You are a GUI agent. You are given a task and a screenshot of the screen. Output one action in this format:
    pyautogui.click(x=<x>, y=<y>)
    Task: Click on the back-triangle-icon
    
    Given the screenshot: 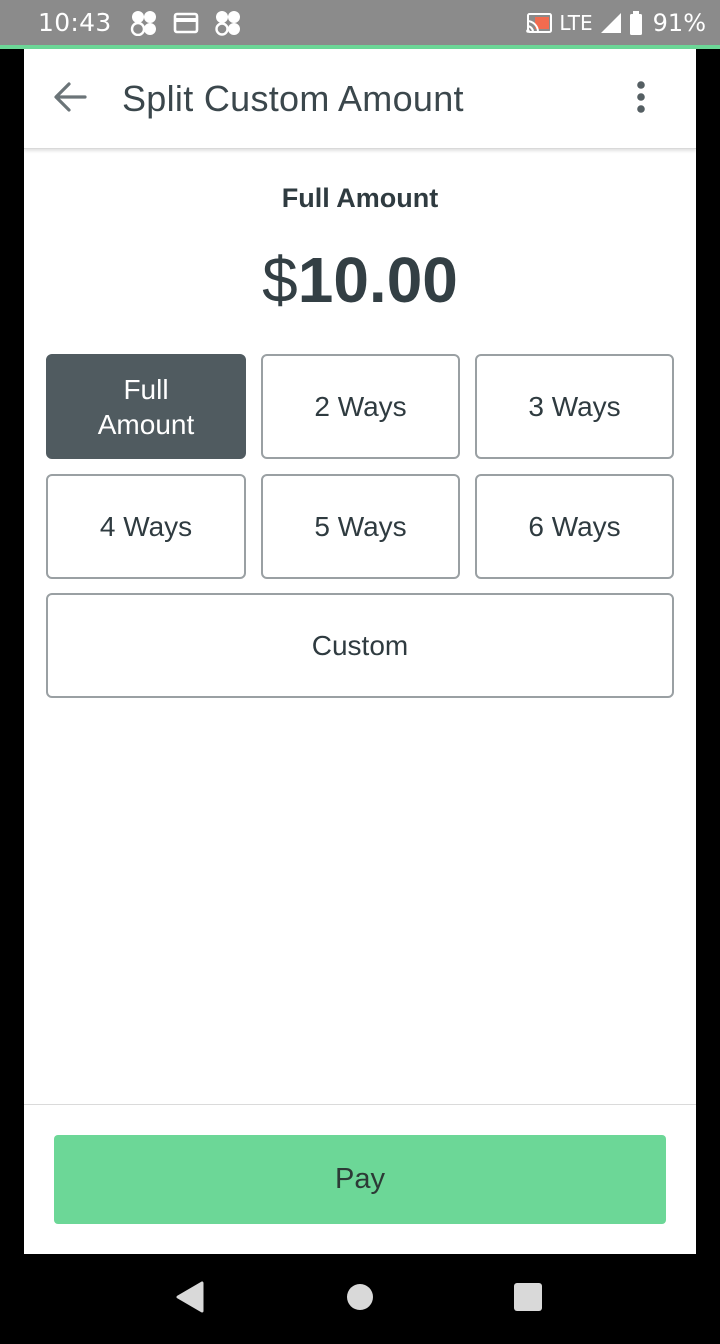 What is the action you would take?
    pyautogui.click(x=190, y=1299)
    